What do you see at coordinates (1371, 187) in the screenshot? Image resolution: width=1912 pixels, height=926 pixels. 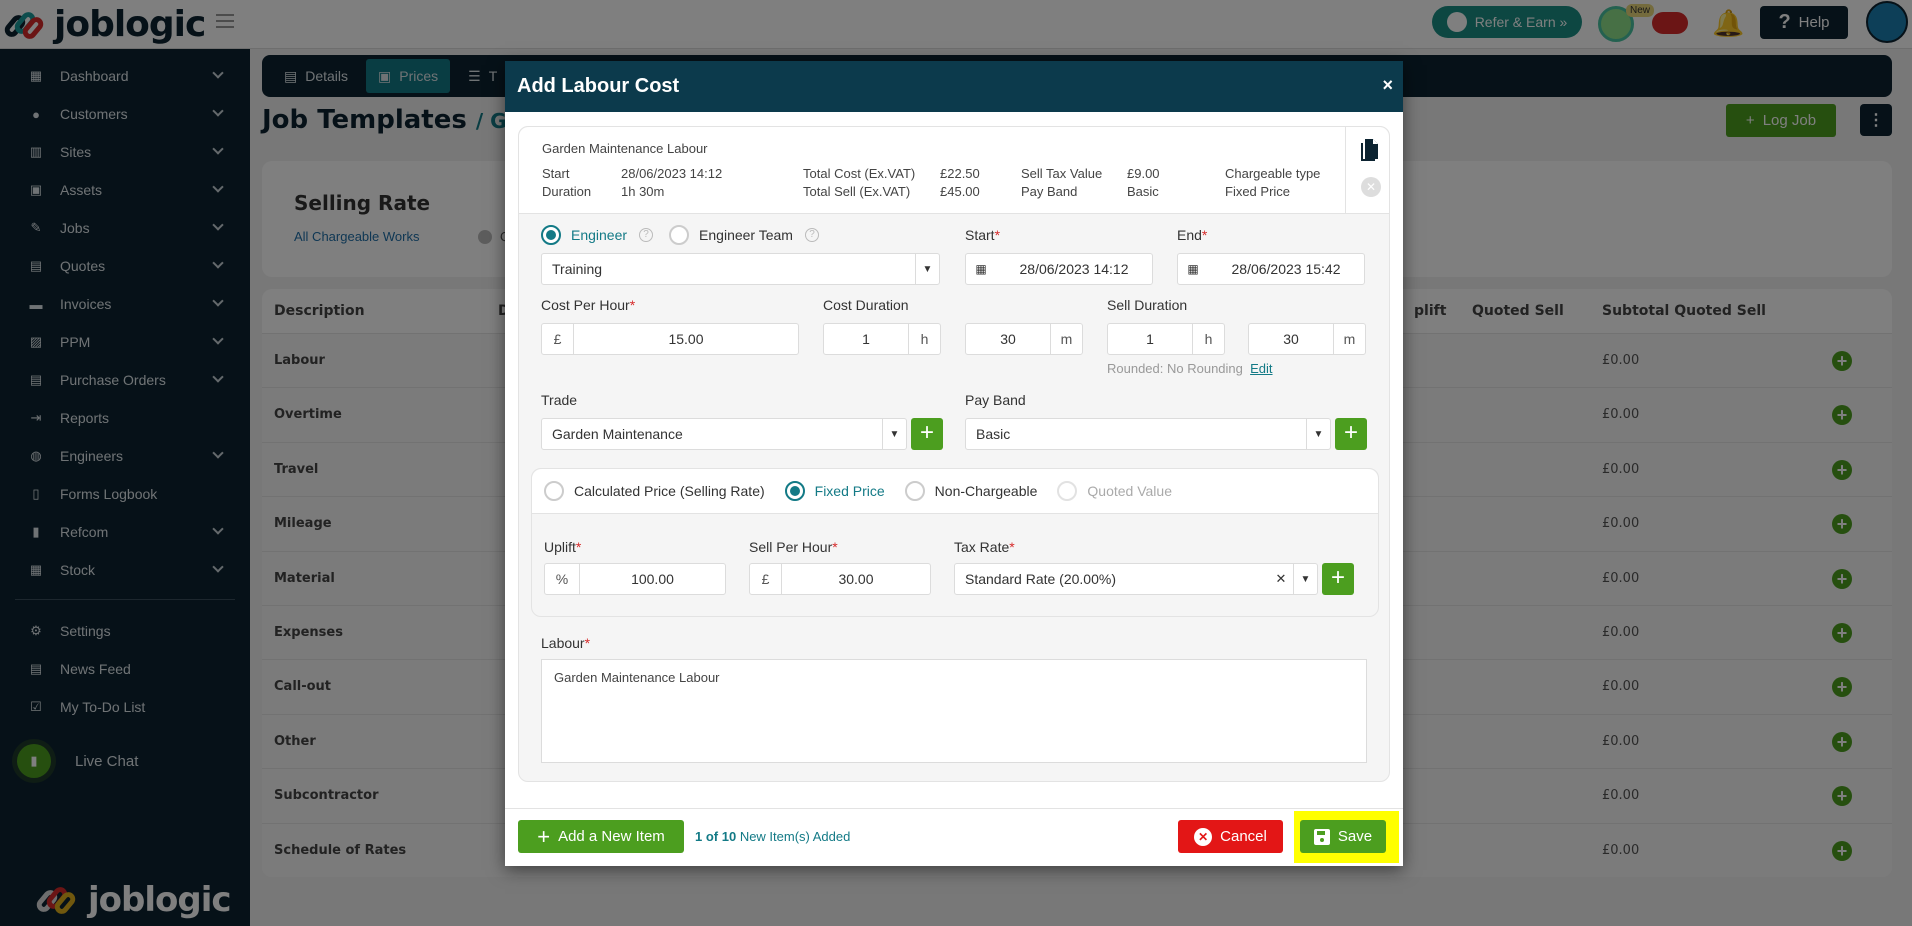 I see `remove-icon: ✕` at bounding box center [1371, 187].